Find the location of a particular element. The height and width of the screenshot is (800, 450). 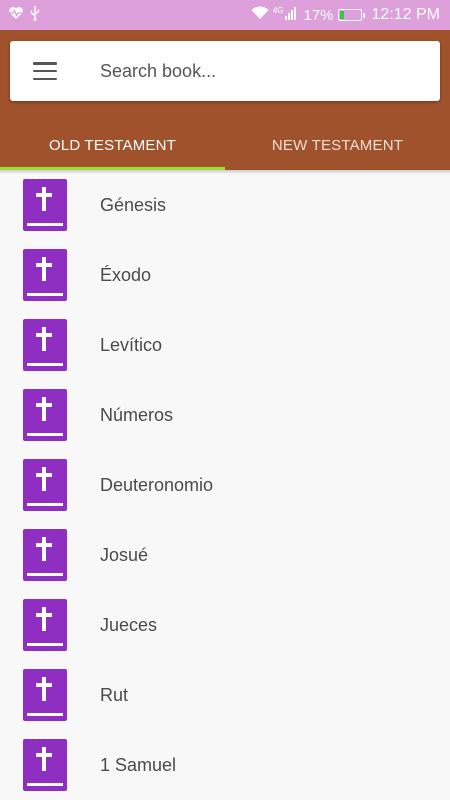

book-name: Éxodo is located at coordinates (126, 274).